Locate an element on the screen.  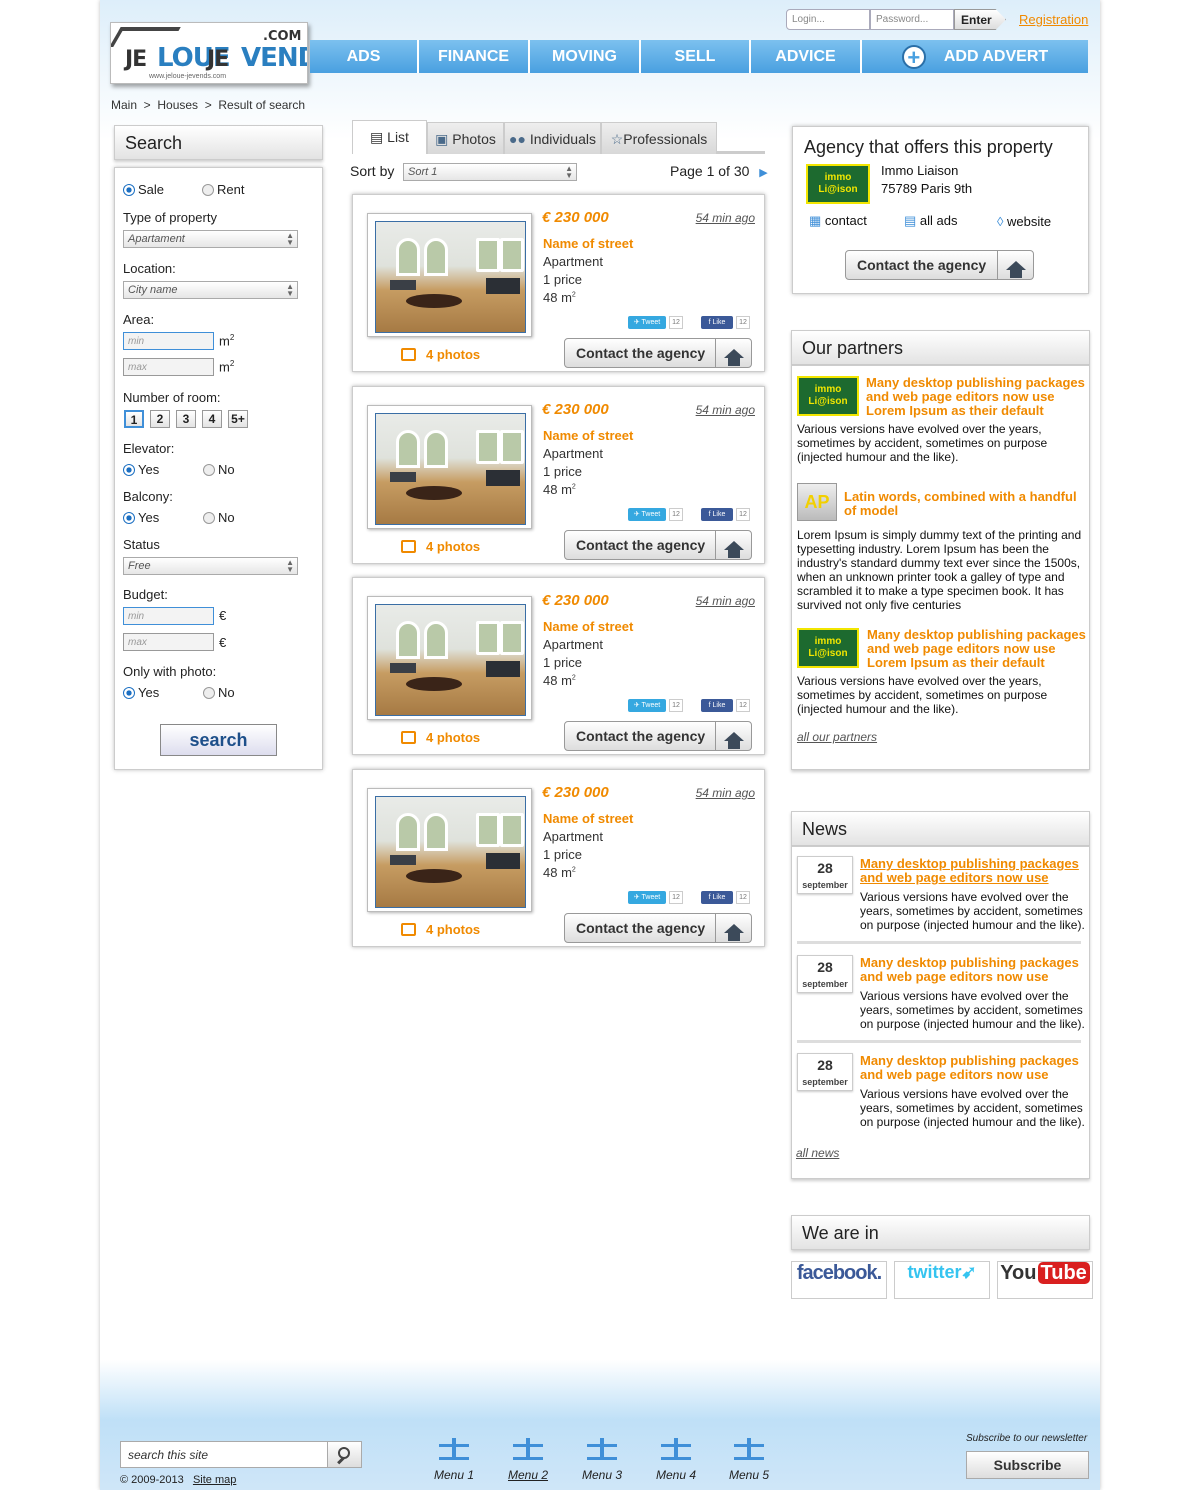
footer-menu-3: Menu 3 is located at coordinates (602, 1460).